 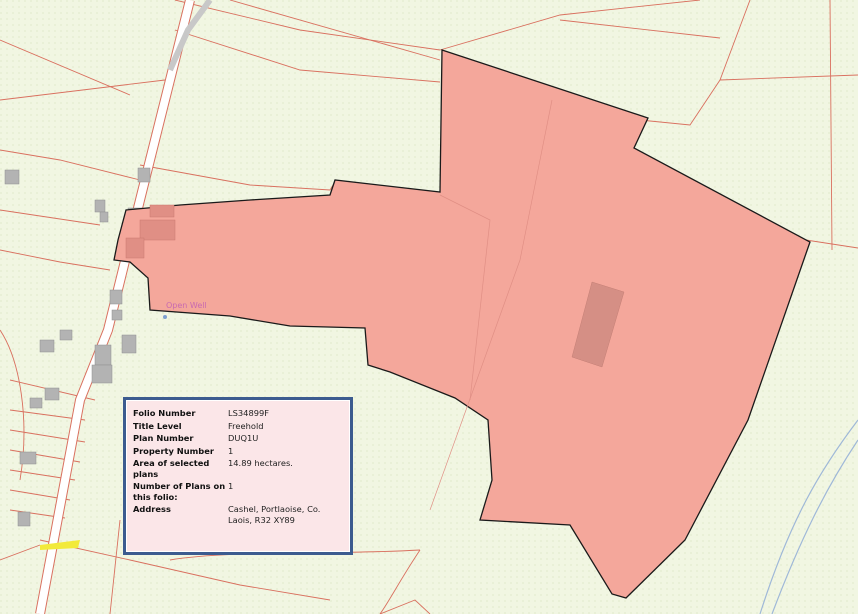 I want to click on open-well-marker, so click(x=165, y=317).